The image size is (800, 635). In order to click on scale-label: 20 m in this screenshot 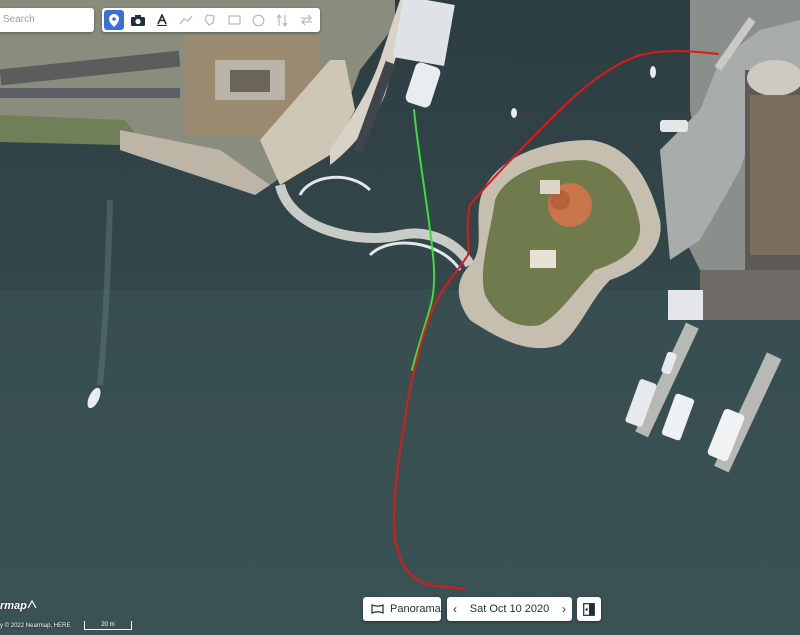, I will do `click(108, 625)`.